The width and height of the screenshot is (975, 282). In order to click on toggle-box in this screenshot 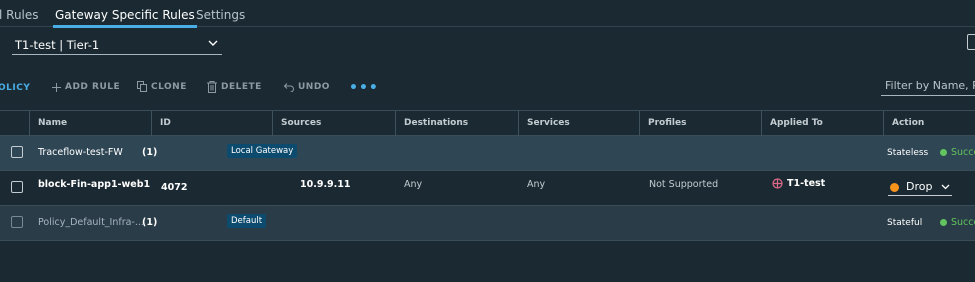, I will do `click(971, 42)`.